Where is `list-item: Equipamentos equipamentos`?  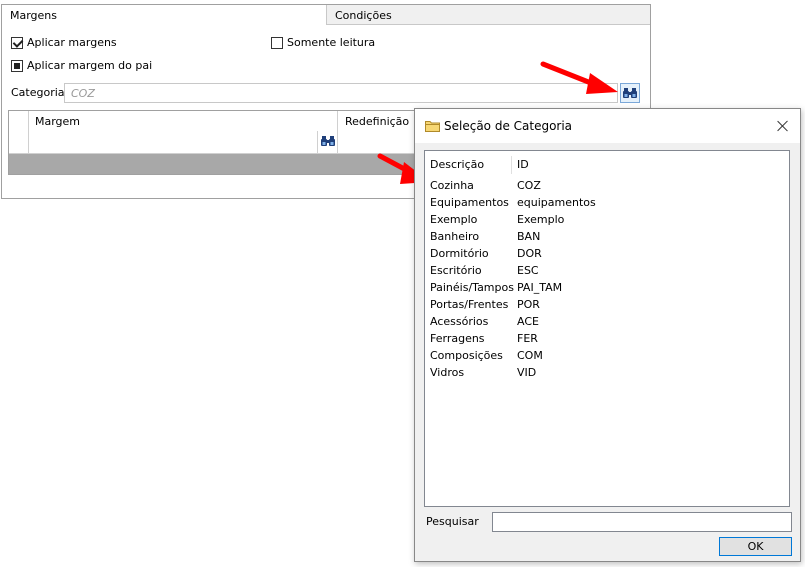 list-item: Equipamentos equipamentos is located at coordinates (607, 202).